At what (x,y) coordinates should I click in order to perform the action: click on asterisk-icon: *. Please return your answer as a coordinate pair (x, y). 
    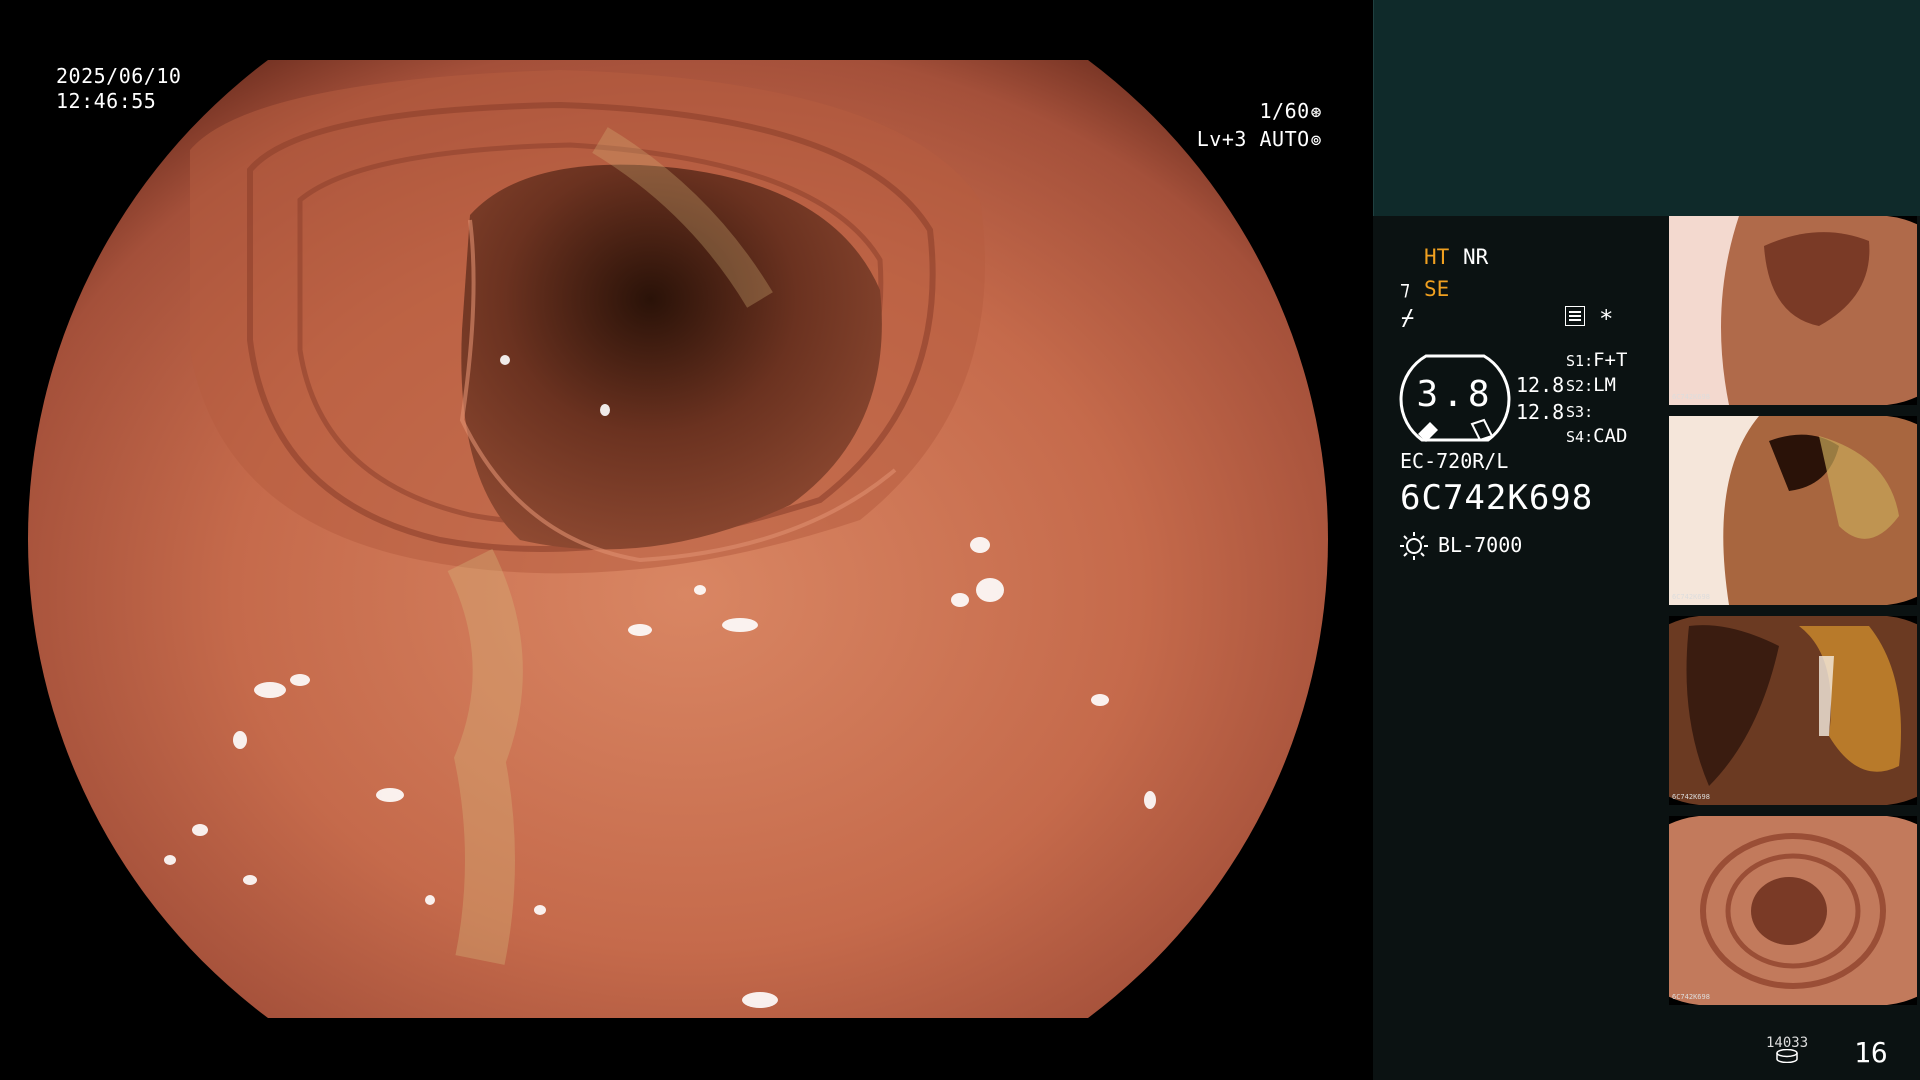
    Looking at the image, I should click on (1606, 319).